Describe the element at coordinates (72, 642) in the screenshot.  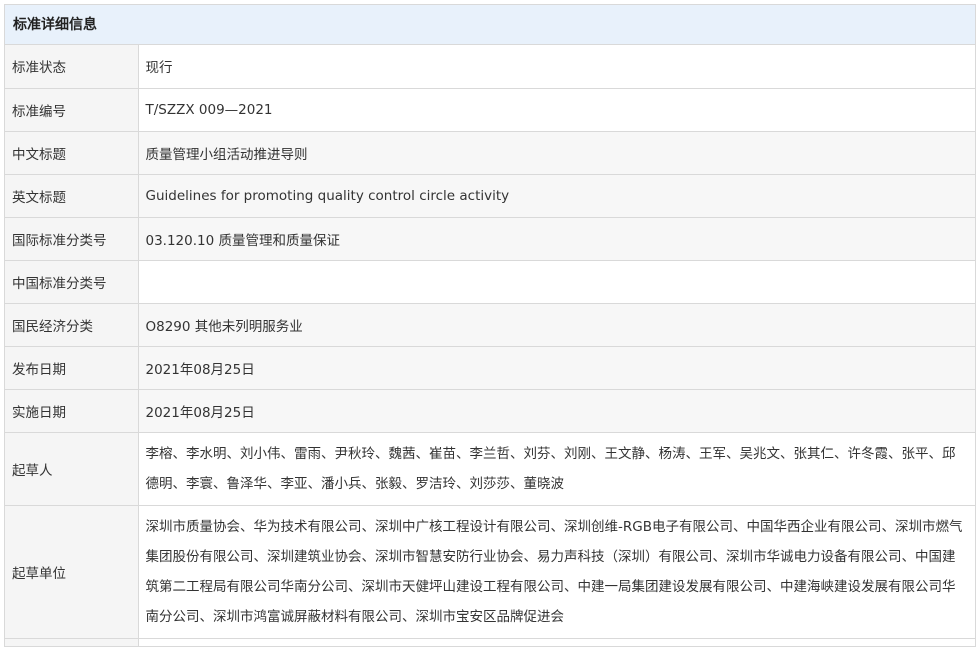
I see `continuation-label-cell` at that location.